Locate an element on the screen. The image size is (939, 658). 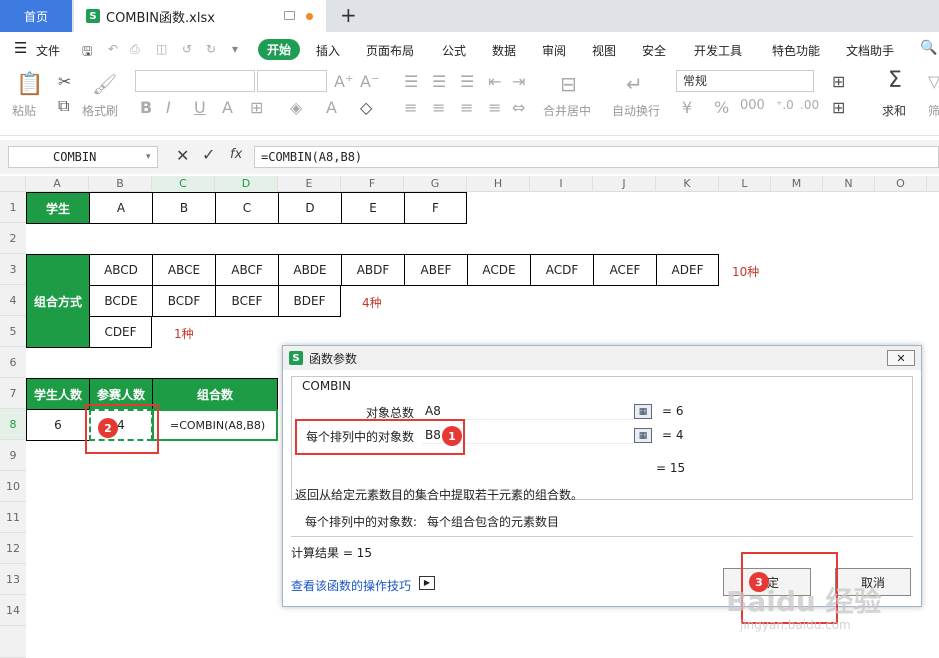
dialog-titlebar: S 函数参数 is located at coordinates (602, 358).